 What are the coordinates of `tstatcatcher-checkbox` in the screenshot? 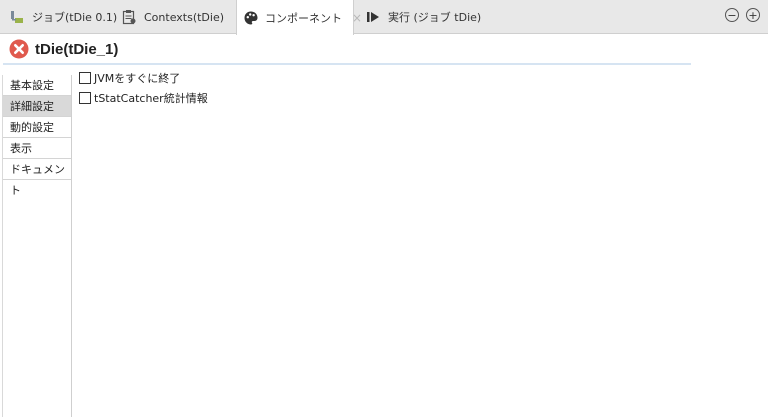 It's located at (85, 98).